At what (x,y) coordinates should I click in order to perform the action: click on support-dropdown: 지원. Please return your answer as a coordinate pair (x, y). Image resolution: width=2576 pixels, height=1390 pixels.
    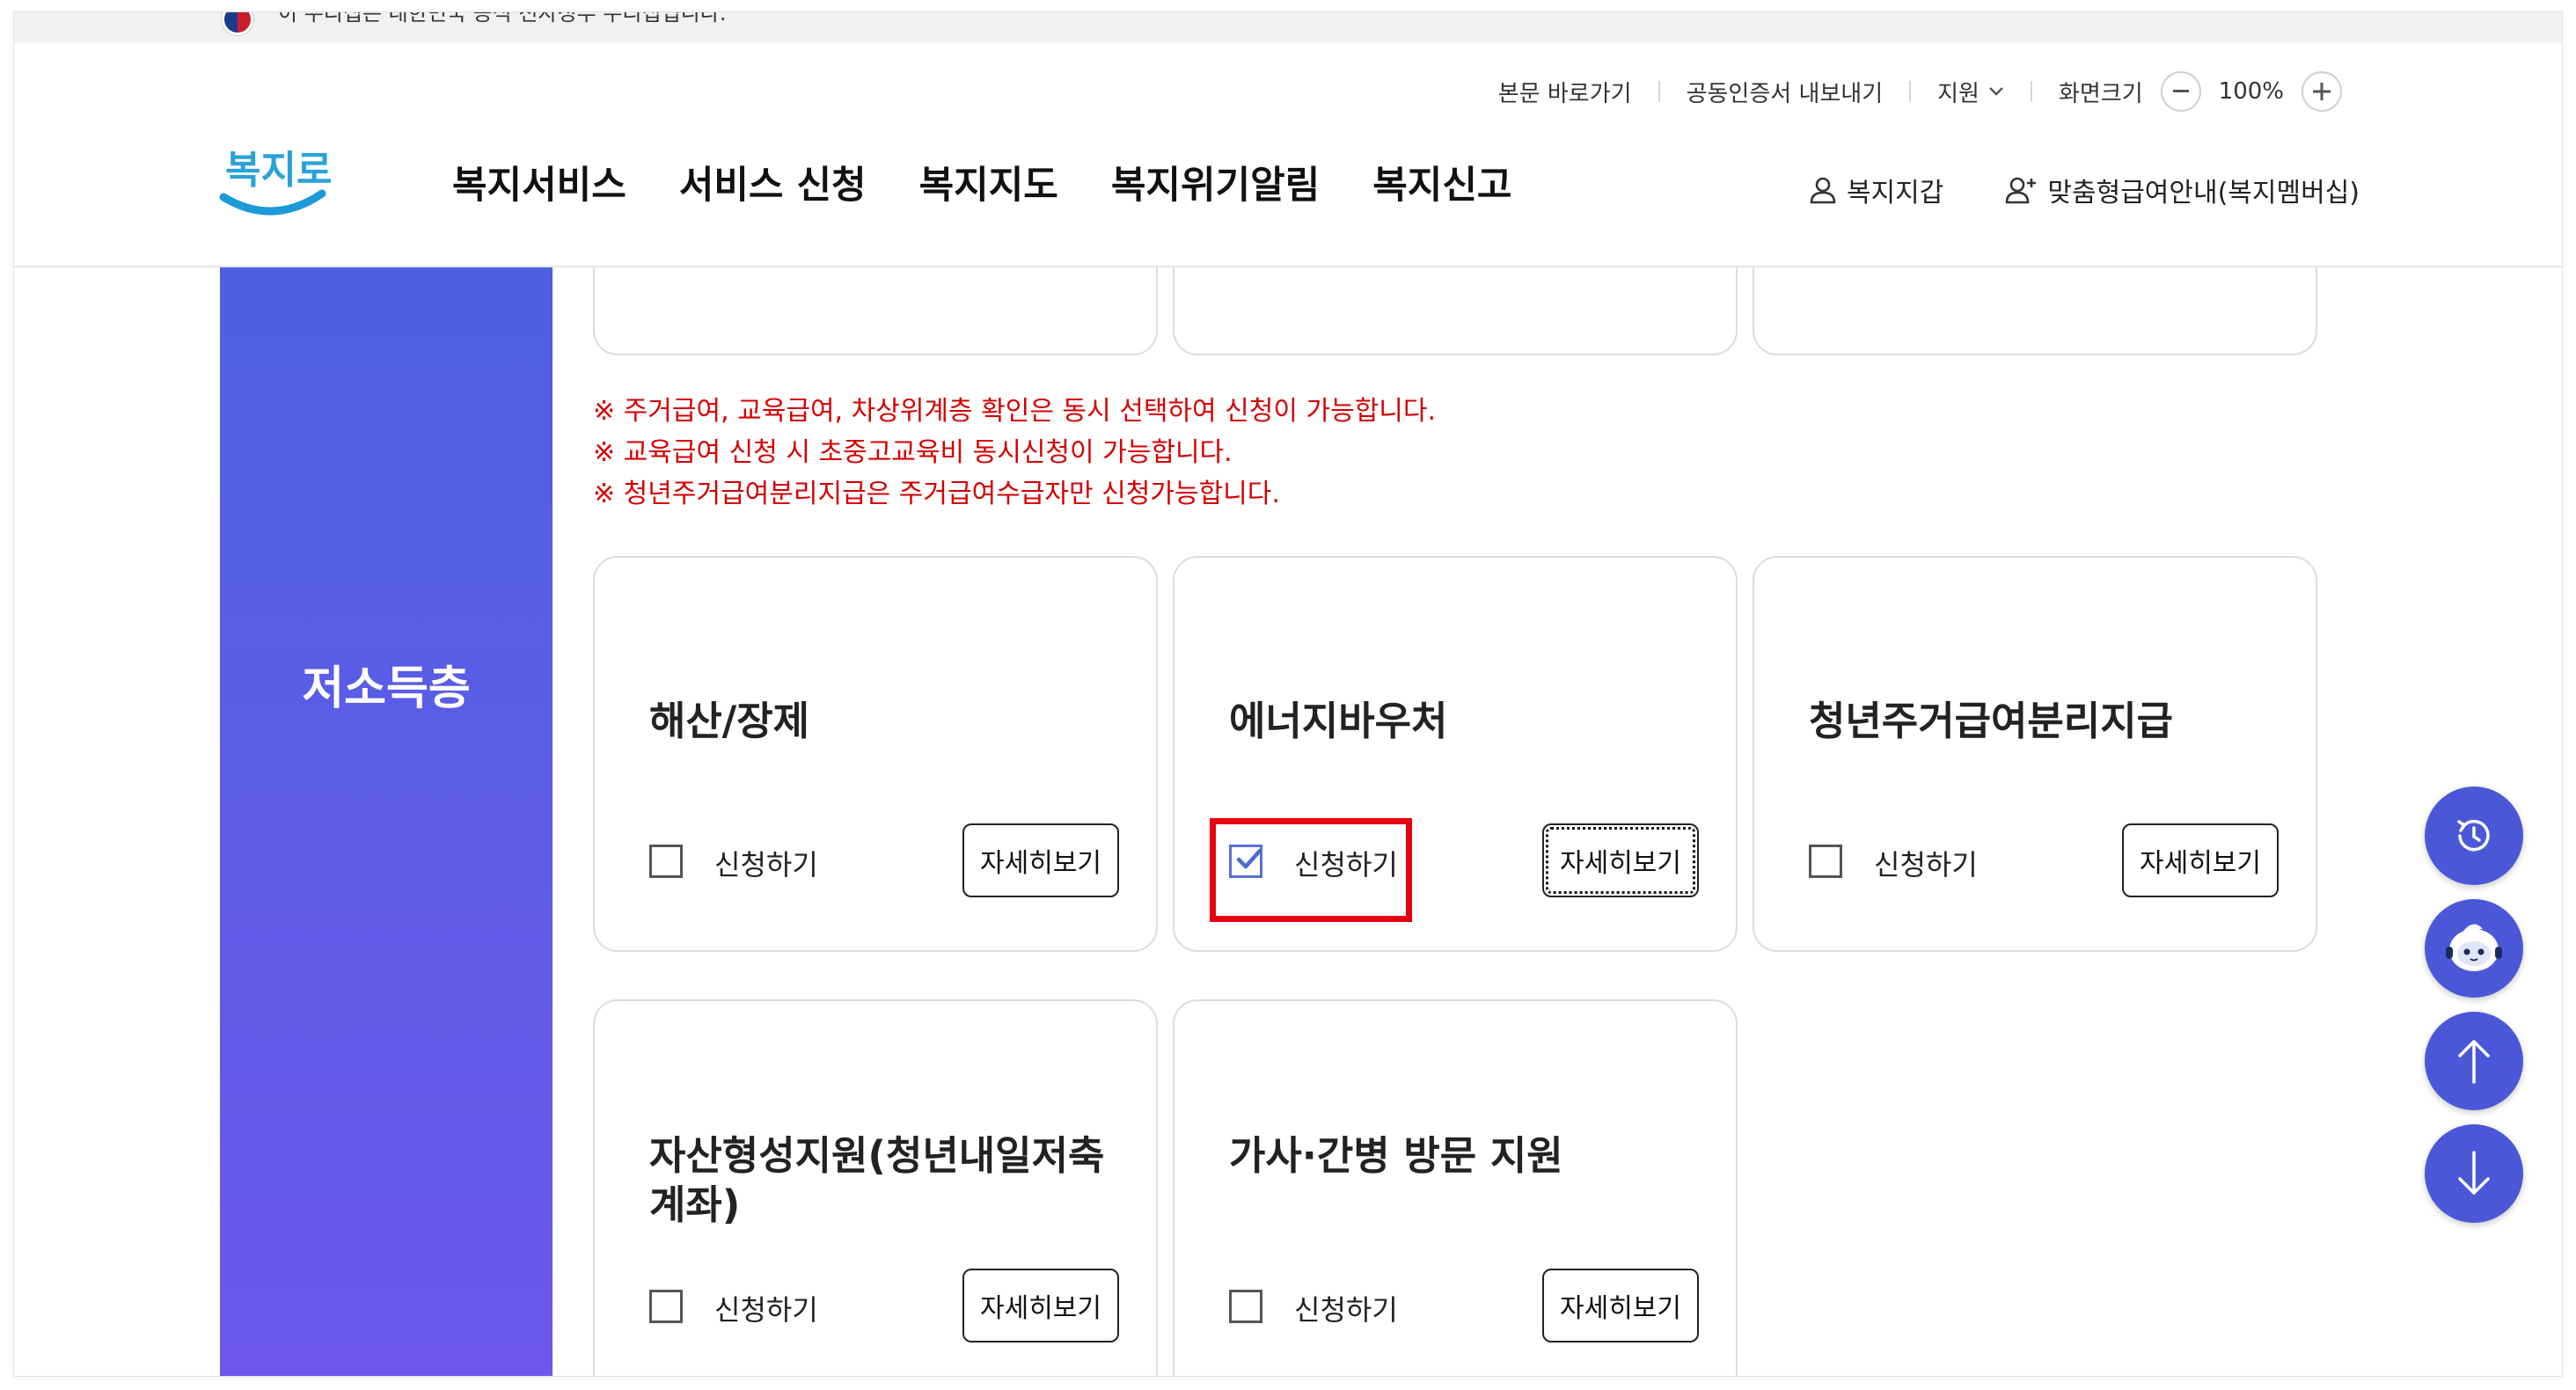
    Looking at the image, I should click on (1970, 92).